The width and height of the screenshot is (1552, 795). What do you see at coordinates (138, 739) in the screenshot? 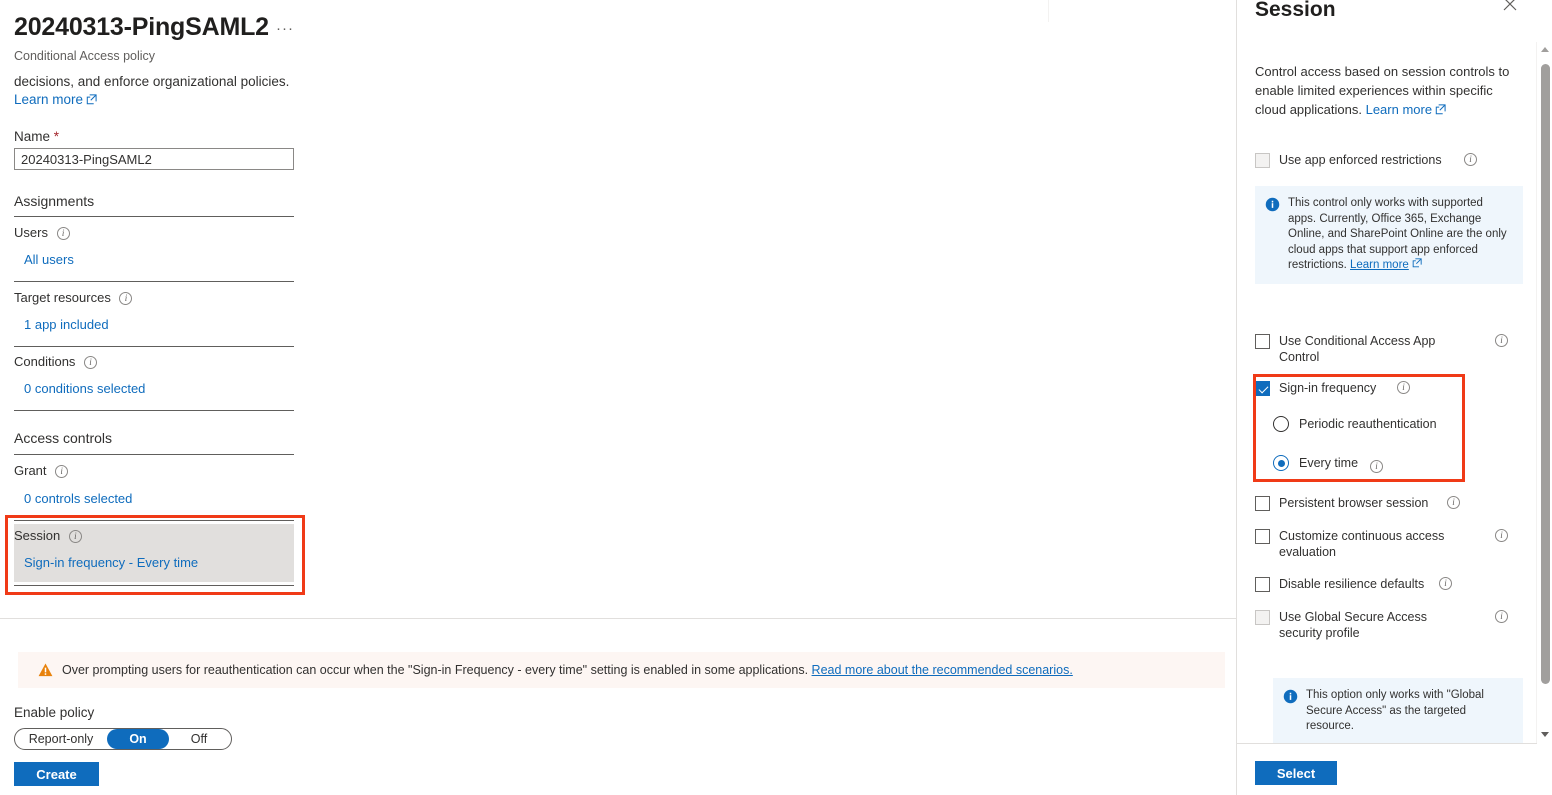
I see `toggle-option-on: On` at bounding box center [138, 739].